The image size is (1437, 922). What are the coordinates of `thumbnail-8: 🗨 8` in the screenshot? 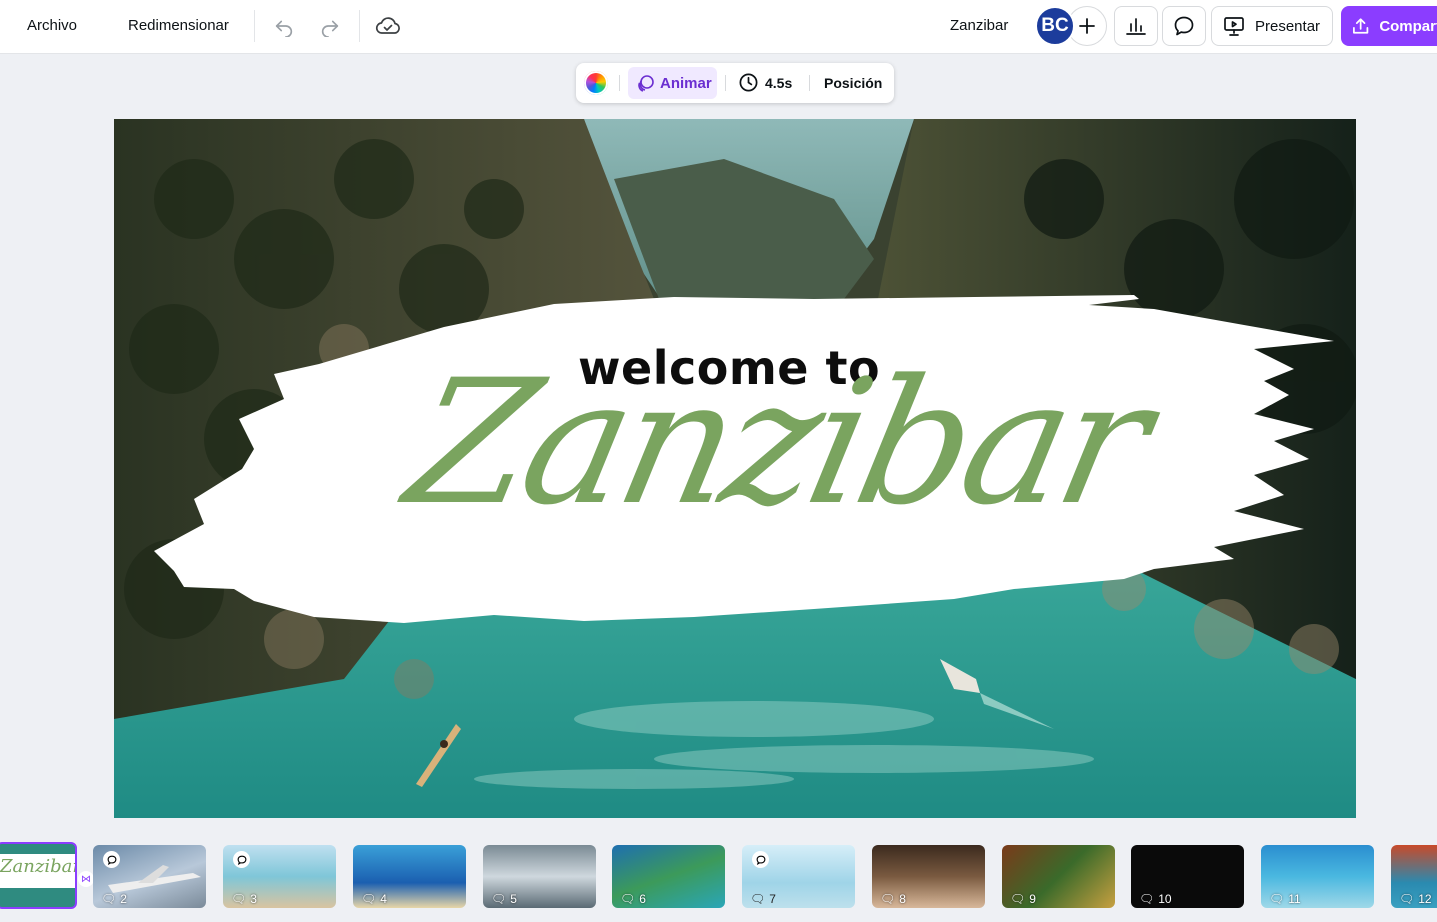 It's located at (928, 876).